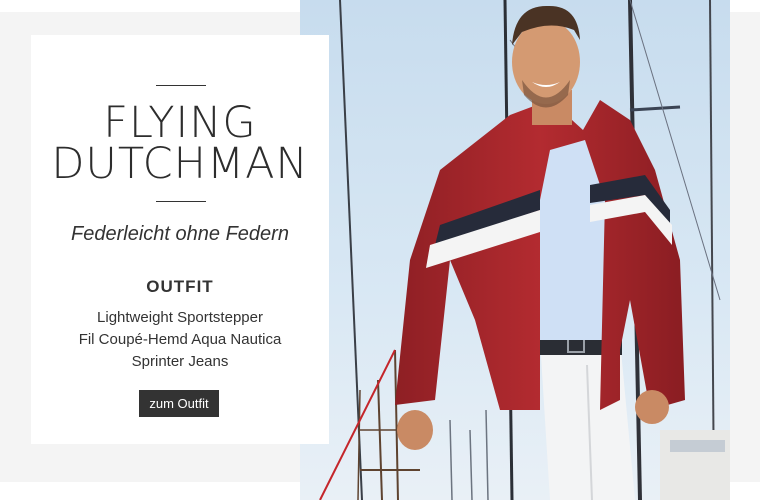 The image size is (760, 500). What do you see at coordinates (180, 234) in the screenshot?
I see `tagline: Federleicht ohne Federn` at bounding box center [180, 234].